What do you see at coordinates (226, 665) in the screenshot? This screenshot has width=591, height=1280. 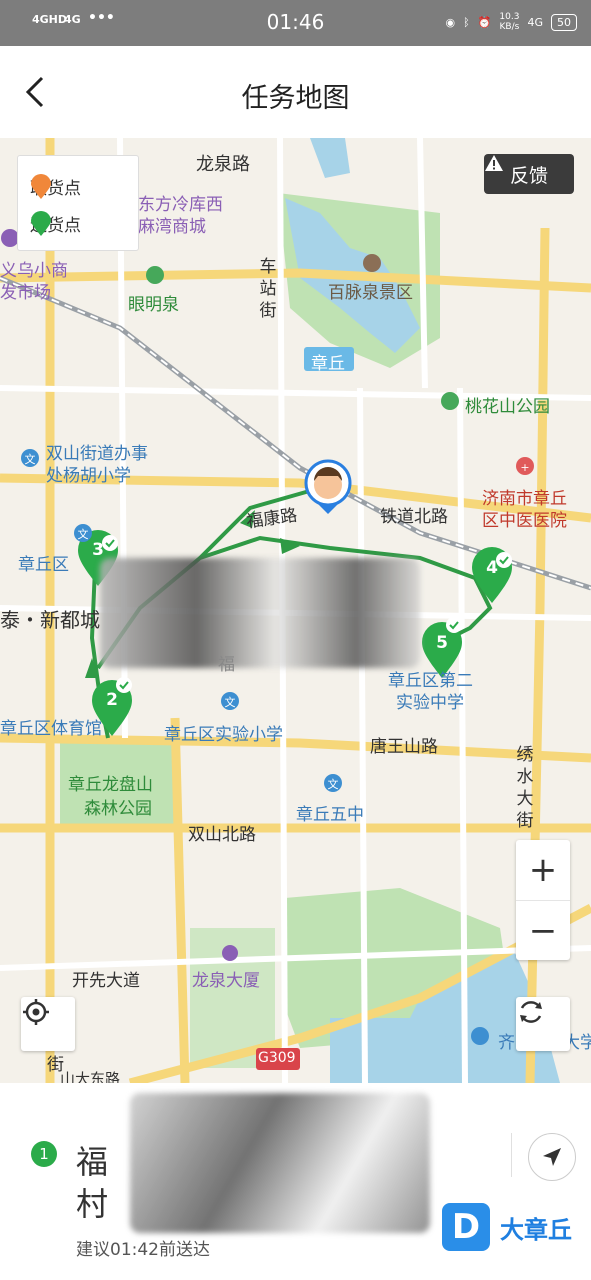 I see `poi-label: 福` at bounding box center [226, 665].